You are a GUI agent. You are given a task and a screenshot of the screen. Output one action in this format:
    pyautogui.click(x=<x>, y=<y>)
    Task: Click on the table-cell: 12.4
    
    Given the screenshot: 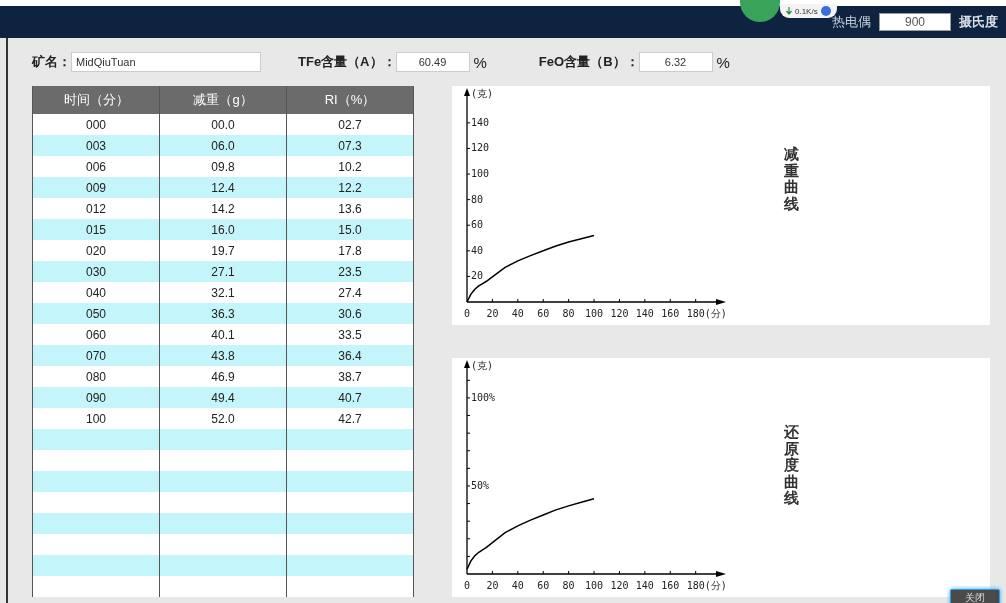 What is the action you would take?
    pyautogui.click(x=223, y=187)
    